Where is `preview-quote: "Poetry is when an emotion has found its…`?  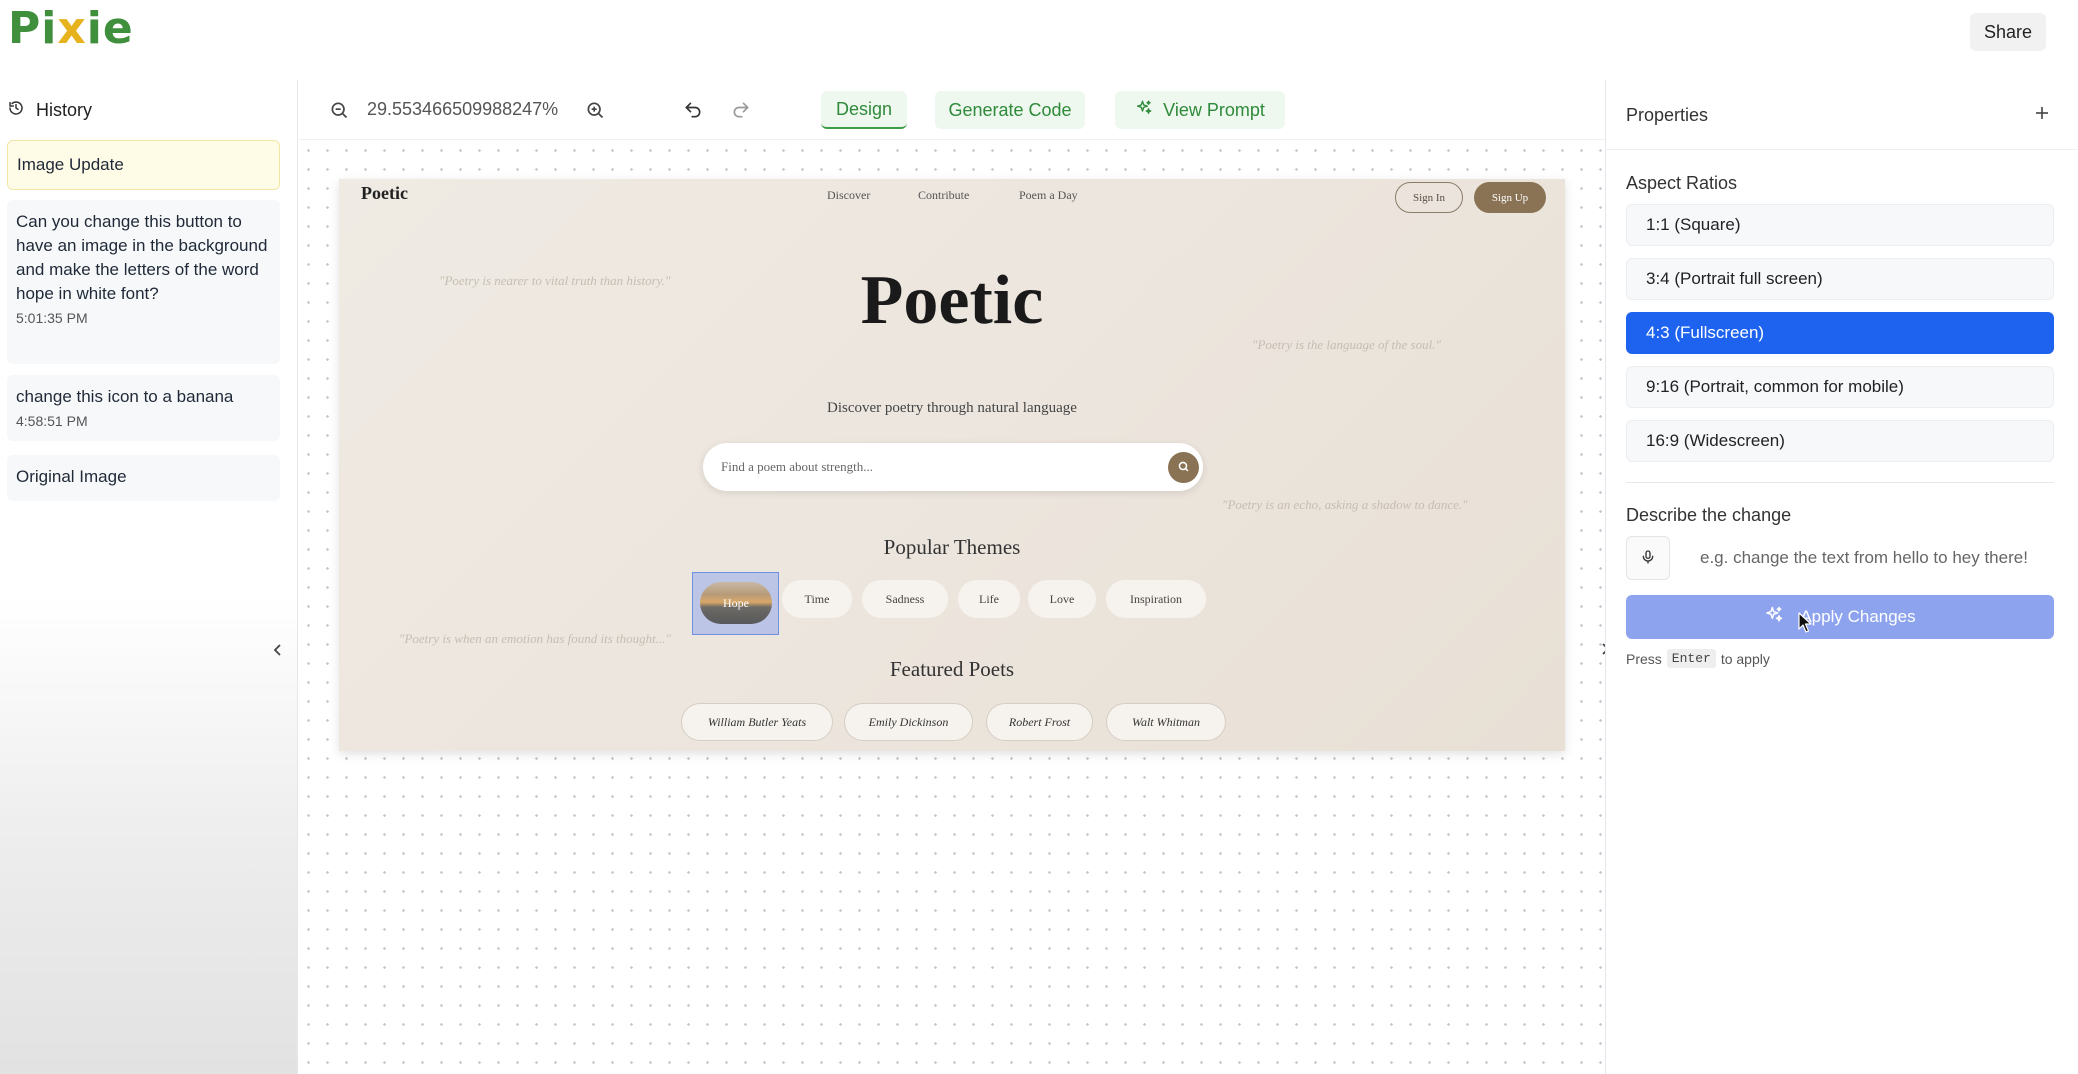
preview-quote: "Poetry is when an emotion has found its… is located at coordinates (535, 638).